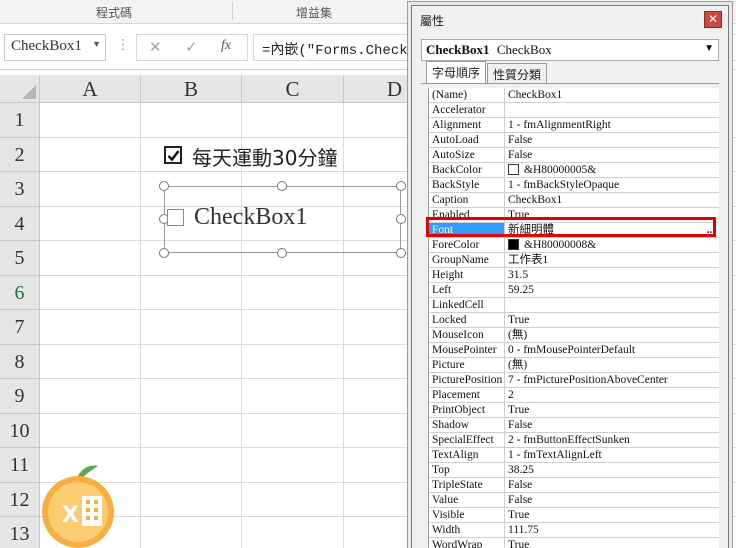 The image size is (736, 548). I want to click on property-row: Width 111.75, so click(574, 530).